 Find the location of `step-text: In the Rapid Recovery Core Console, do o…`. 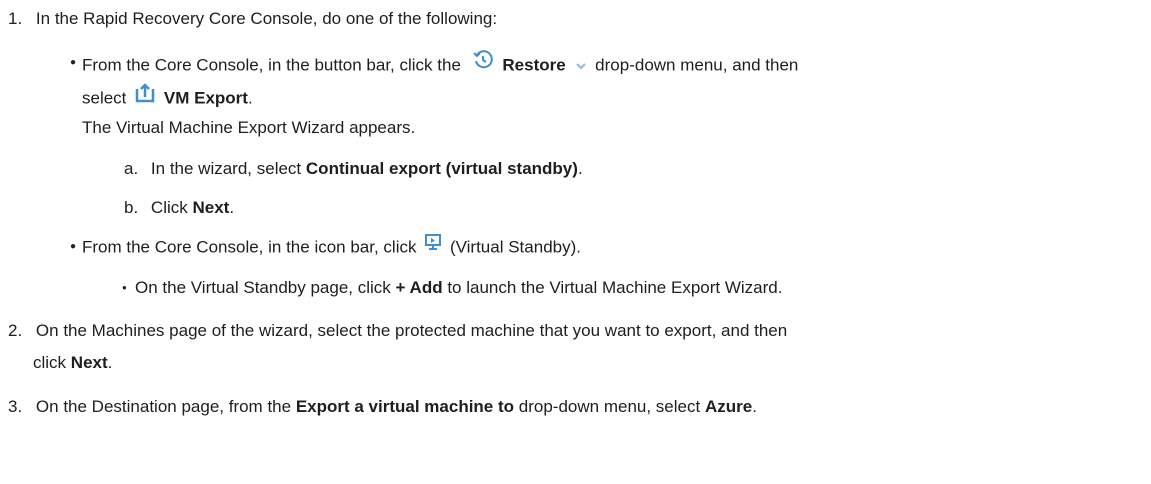

step-text: In the Rapid Recovery Core Console, do o… is located at coordinates (266, 18).